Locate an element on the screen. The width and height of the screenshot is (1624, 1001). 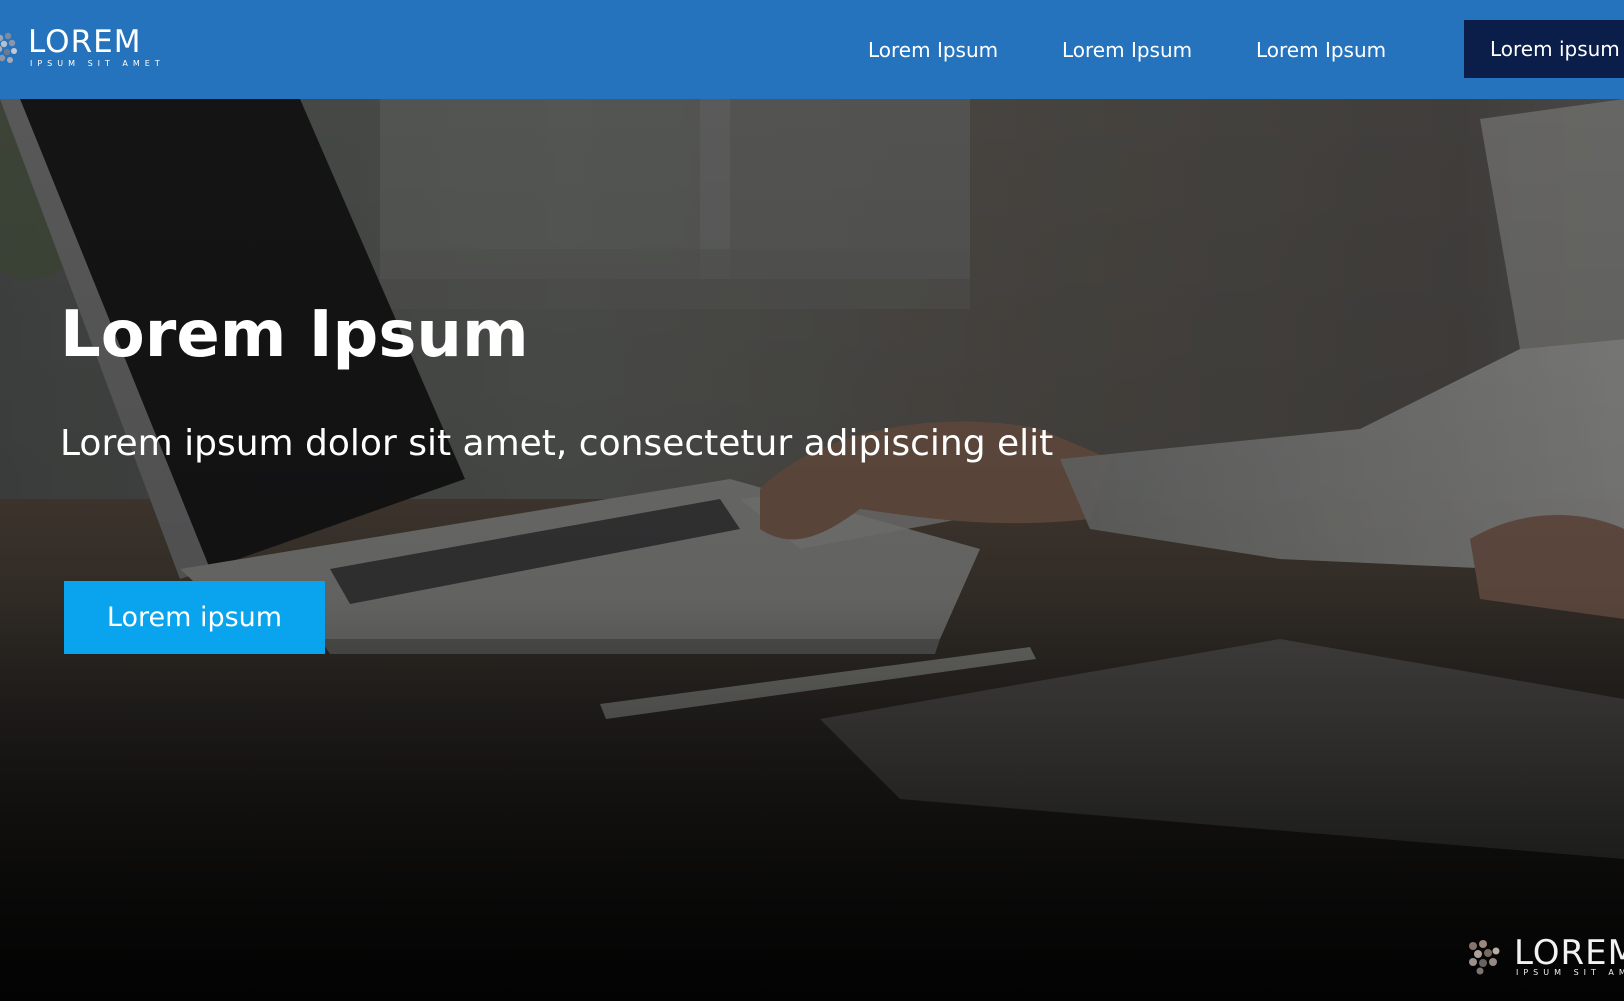
nav-link-1: Lorem Ipsum is located at coordinates (933, 50).